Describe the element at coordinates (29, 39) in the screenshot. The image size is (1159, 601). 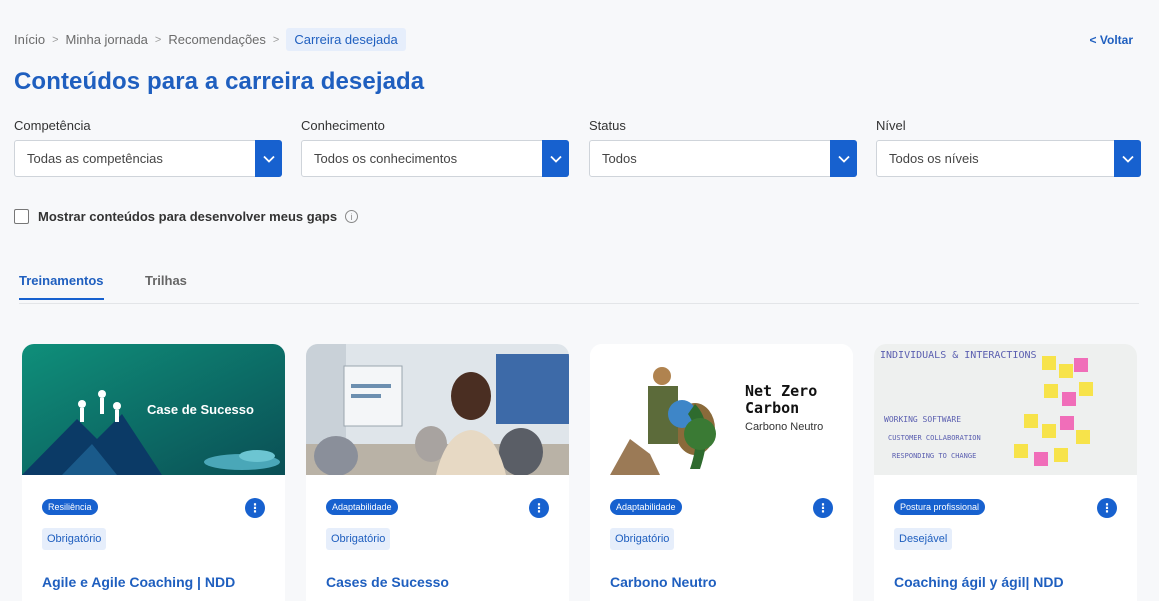
I see `breadcrumb-item-inicio: Início` at that location.